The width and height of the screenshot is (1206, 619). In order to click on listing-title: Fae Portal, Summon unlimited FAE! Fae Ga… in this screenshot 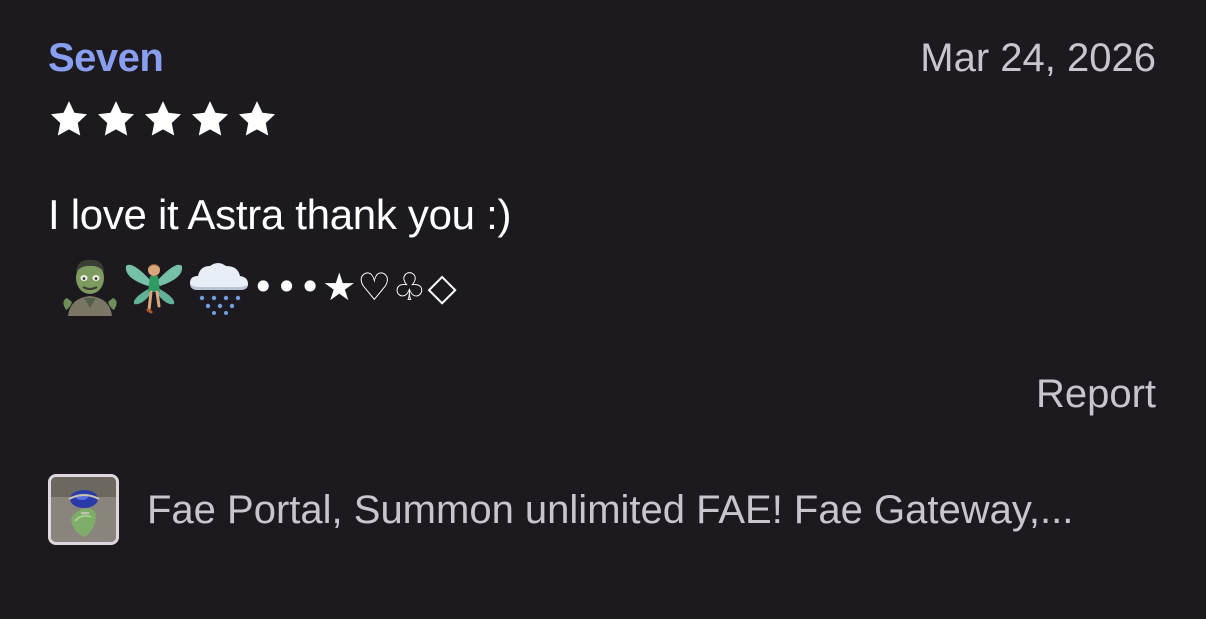, I will do `click(610, 510)`.